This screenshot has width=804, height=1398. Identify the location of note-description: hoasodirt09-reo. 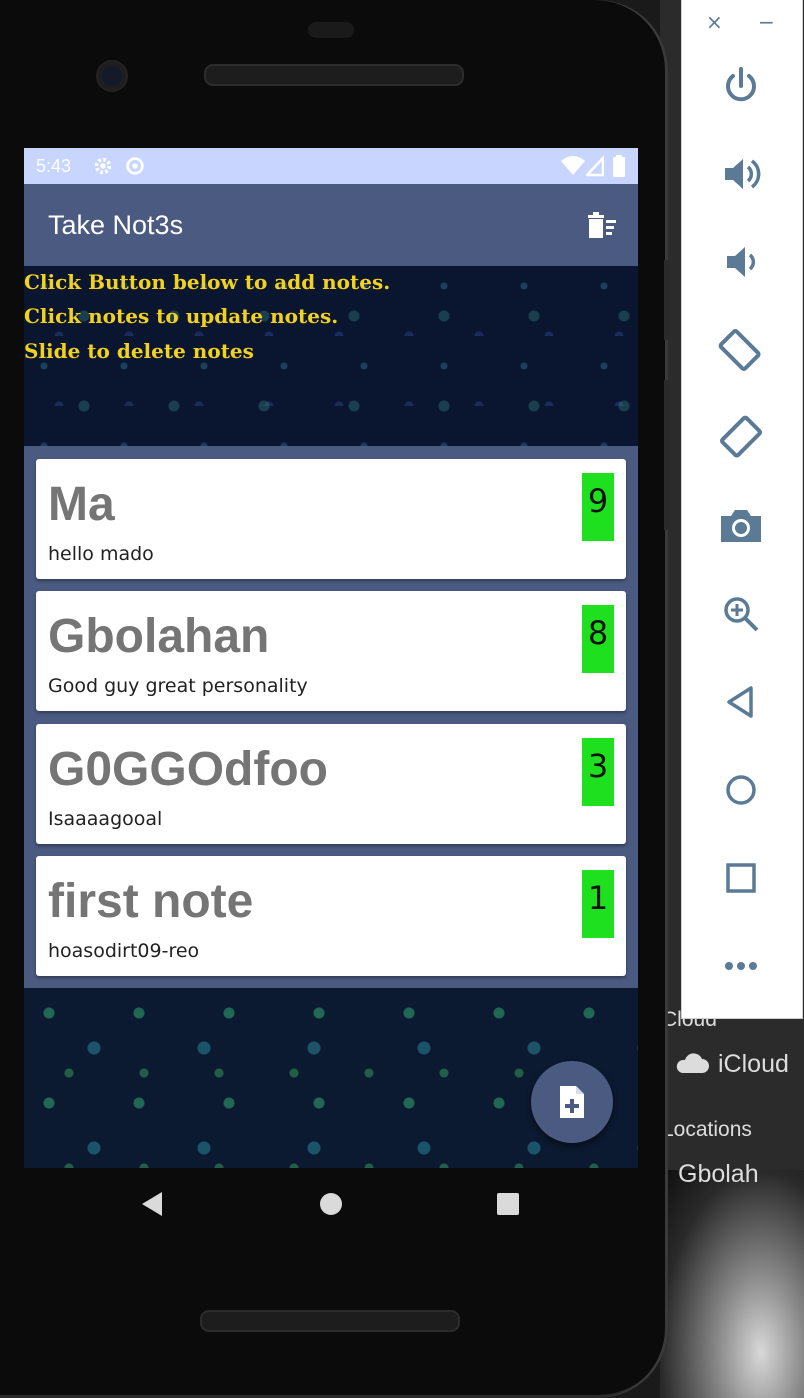
(124, 951).